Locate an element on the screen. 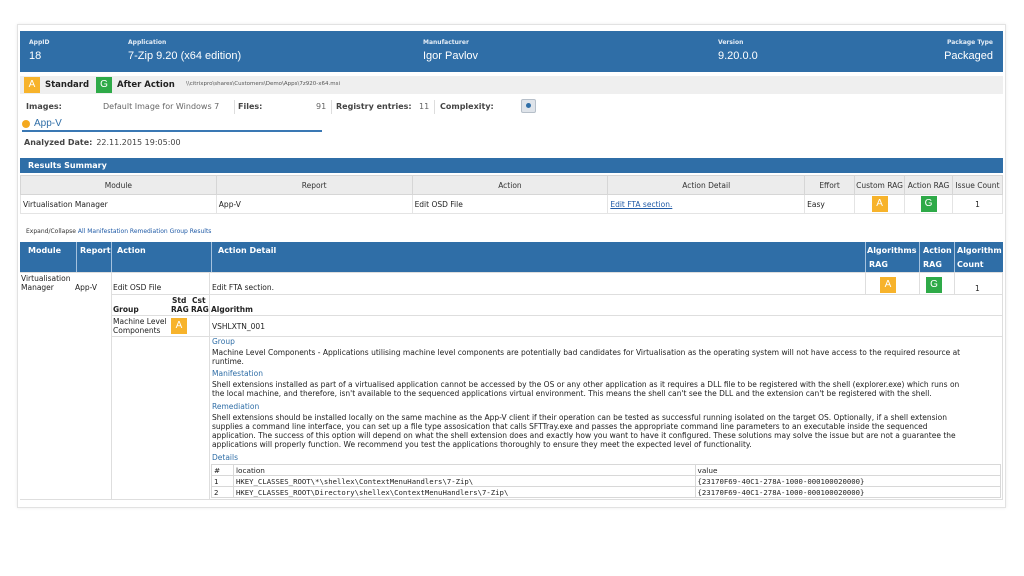 The height and width of the screenshot is (576, 1024). detail-action-rag-badge: G is located at coordinates (934, 285).